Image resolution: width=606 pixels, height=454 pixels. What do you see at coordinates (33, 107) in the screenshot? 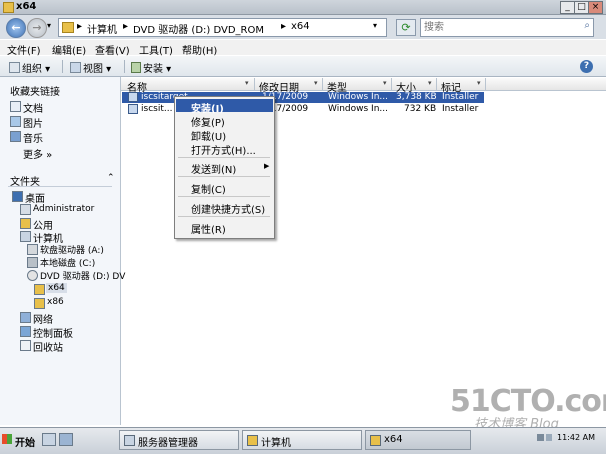
I see `favorite-documents: 文档` at bounding box center [33, 107].